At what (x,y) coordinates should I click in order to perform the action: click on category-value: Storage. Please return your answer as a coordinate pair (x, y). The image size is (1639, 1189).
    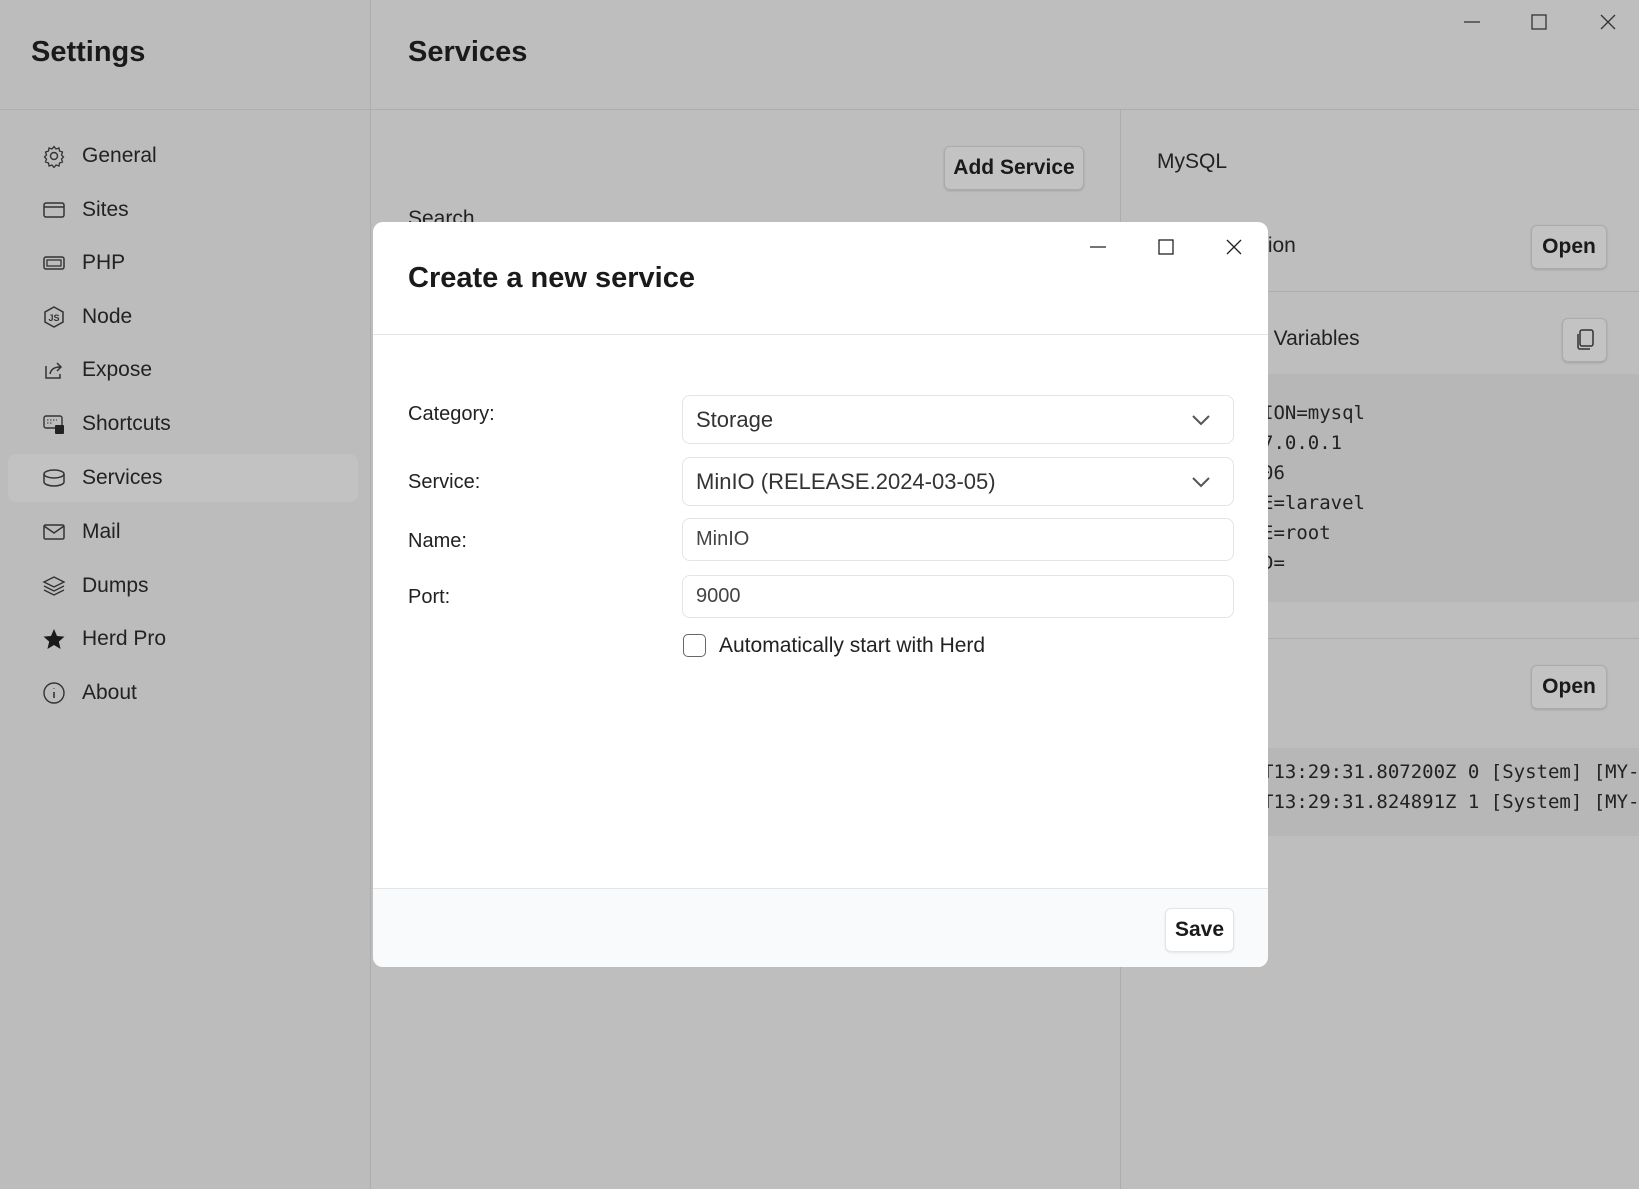
    Looking at the image, I should click on (735, 419).